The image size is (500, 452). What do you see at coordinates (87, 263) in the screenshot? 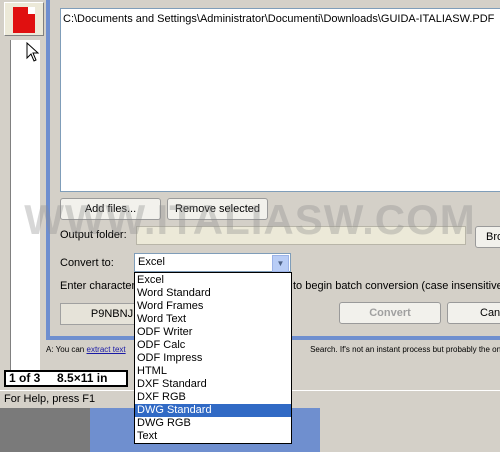
I see `convert-to-label: Convert to:` at bounding box center [87, 263].